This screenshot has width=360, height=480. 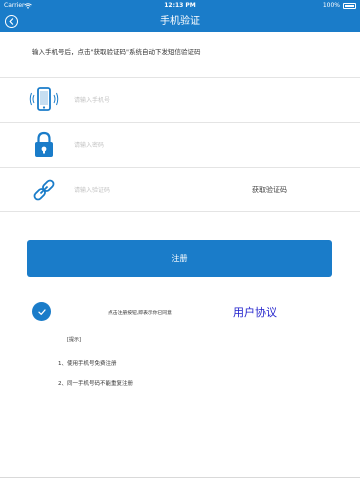 What do you see at coordinates (154, 145) in the screenshot?
I see `password-input` at bounding box center [154, 145].